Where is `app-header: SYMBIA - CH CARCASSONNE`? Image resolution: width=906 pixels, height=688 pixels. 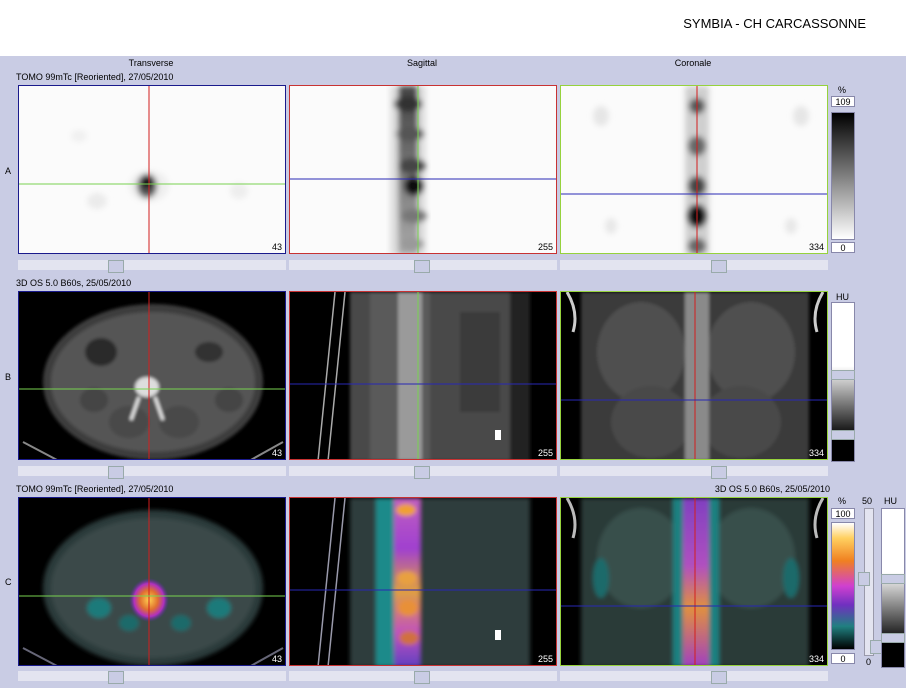 app-header: SYMBIA - CH CARCASSONNE is located at coordinates (453, 28).